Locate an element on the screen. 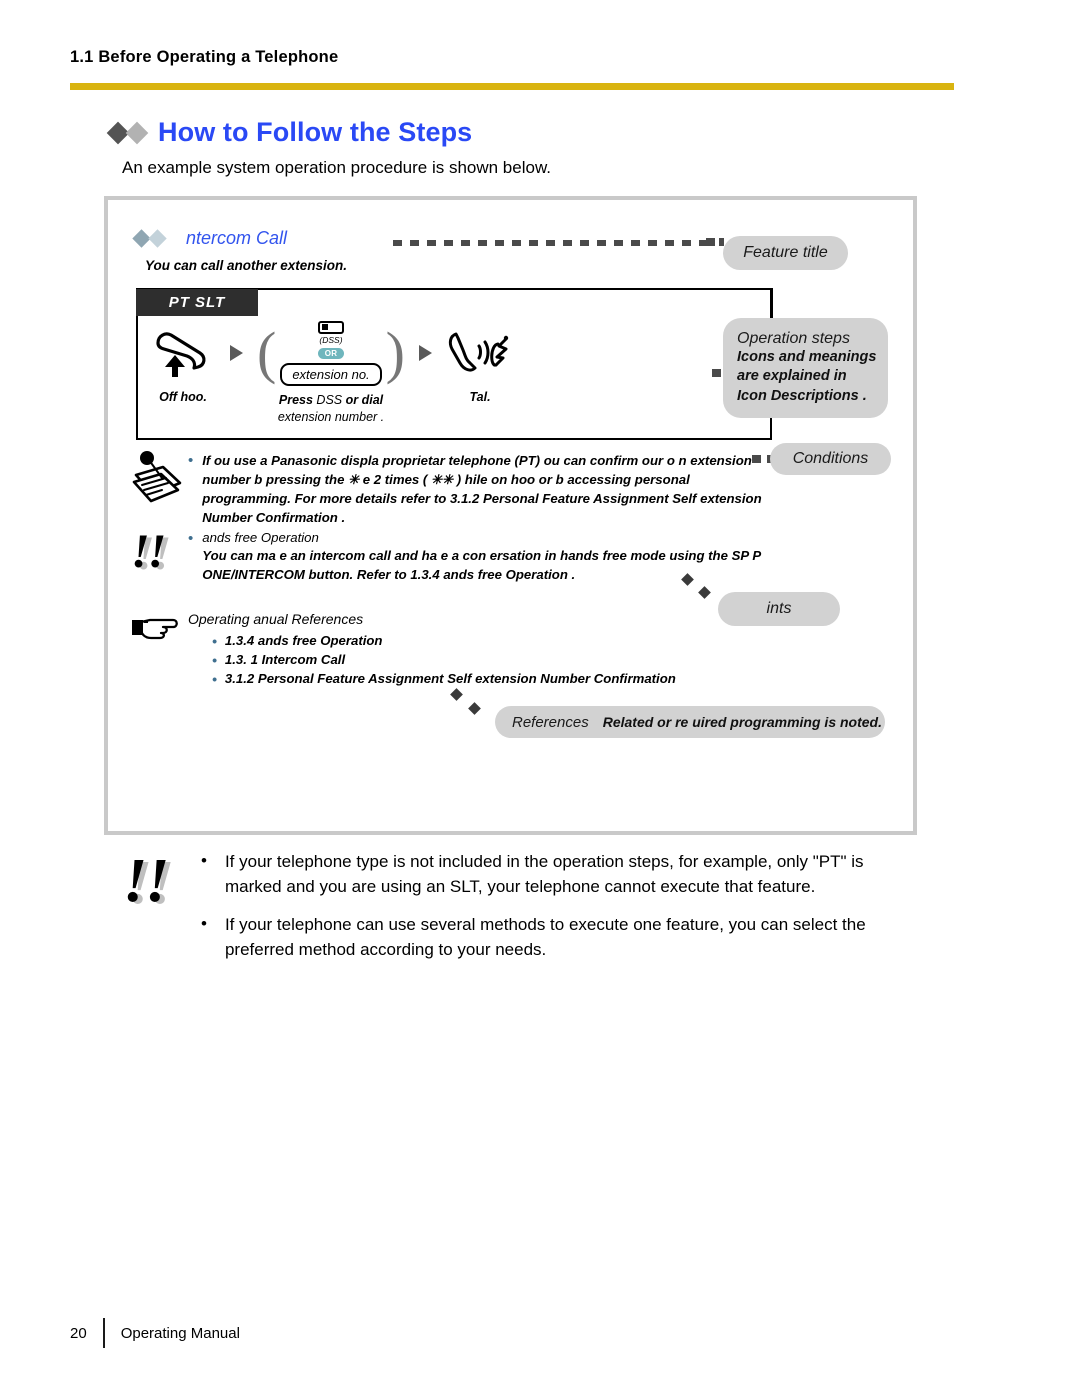  footer-page-number: 20 is located at coordinates (78, 1333).